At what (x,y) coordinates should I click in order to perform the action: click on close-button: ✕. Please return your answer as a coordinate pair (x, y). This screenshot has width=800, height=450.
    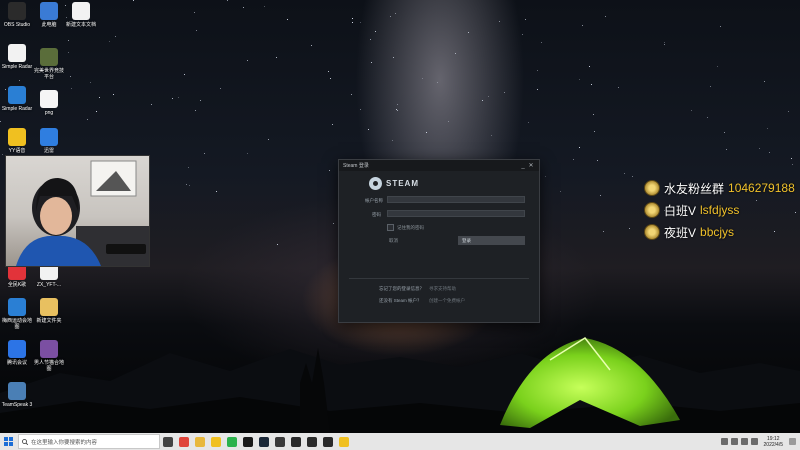
    Looking at the image, I should click on (531, 165).